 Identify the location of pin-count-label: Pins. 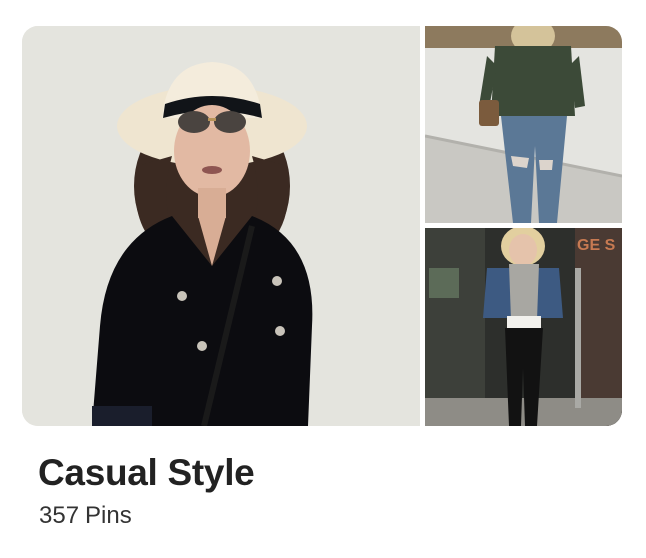
(108, 515).